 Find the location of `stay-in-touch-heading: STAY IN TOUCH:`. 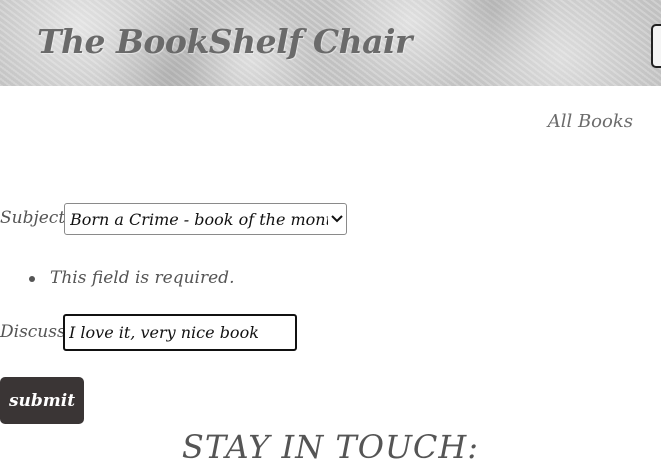

stay-in-touch-heading: STAY IN TOUCH: is located at coordinates (330, 447).